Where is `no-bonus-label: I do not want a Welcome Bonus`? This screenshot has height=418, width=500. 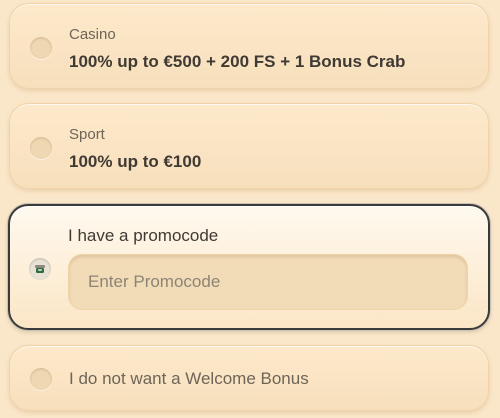 no-bonus-label: I do not want a Welcome Bonus is located at coordinates (189, 378).